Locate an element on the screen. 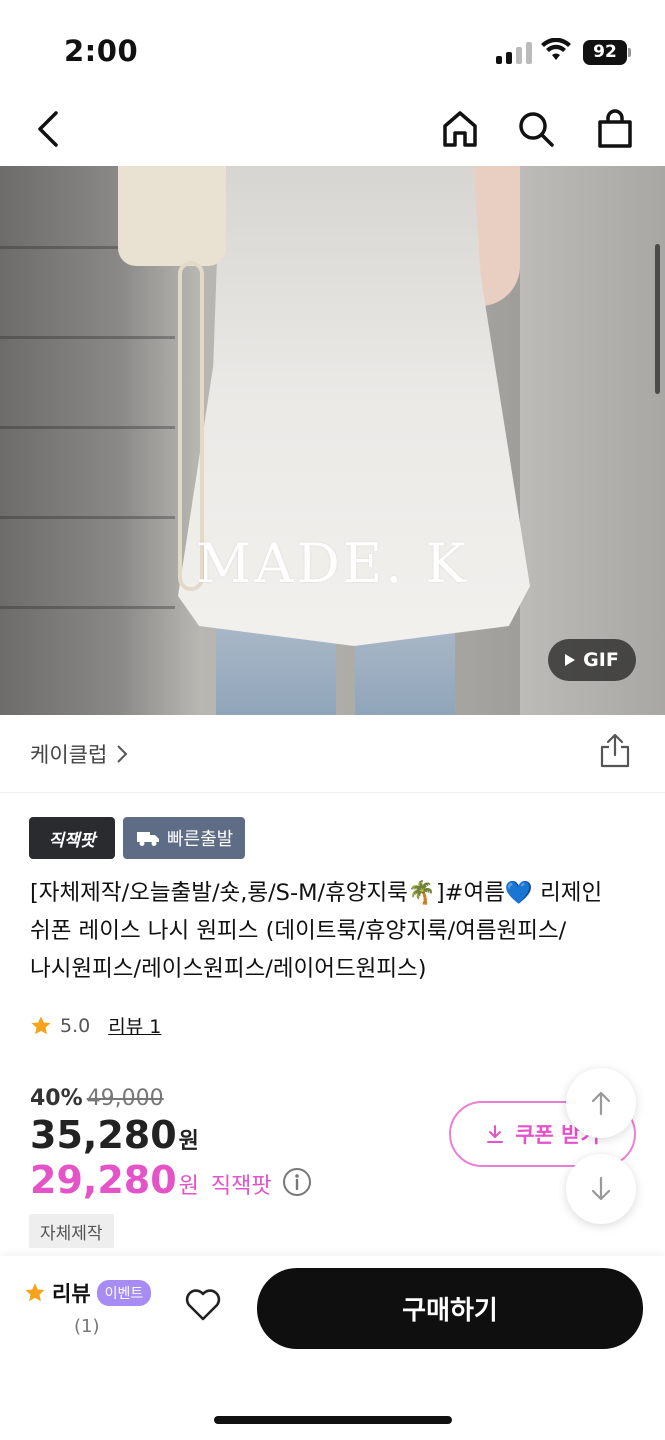  handbag is located at coordinates (172, 216).